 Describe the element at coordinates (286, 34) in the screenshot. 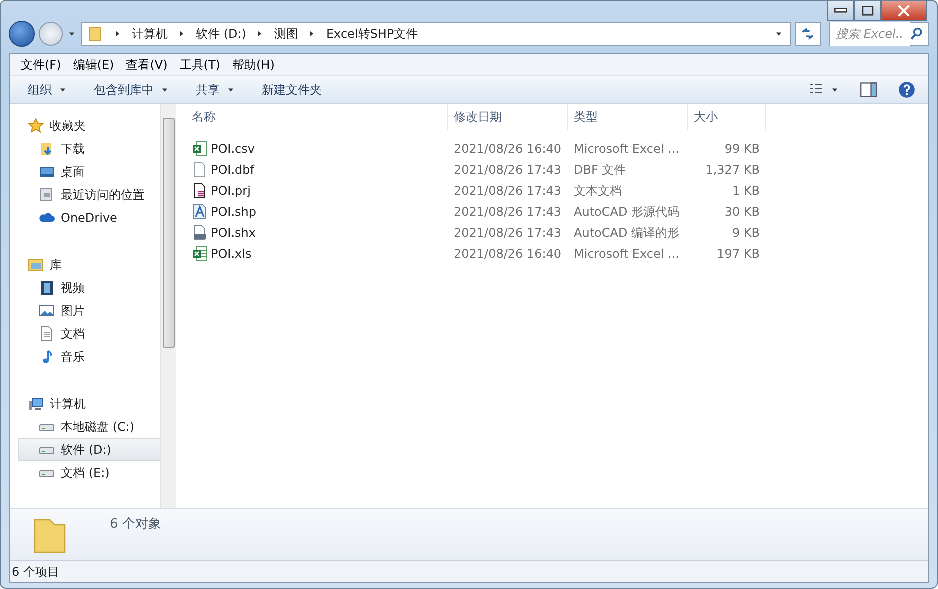

I see `breadcrumb-link: 测图` at that location.